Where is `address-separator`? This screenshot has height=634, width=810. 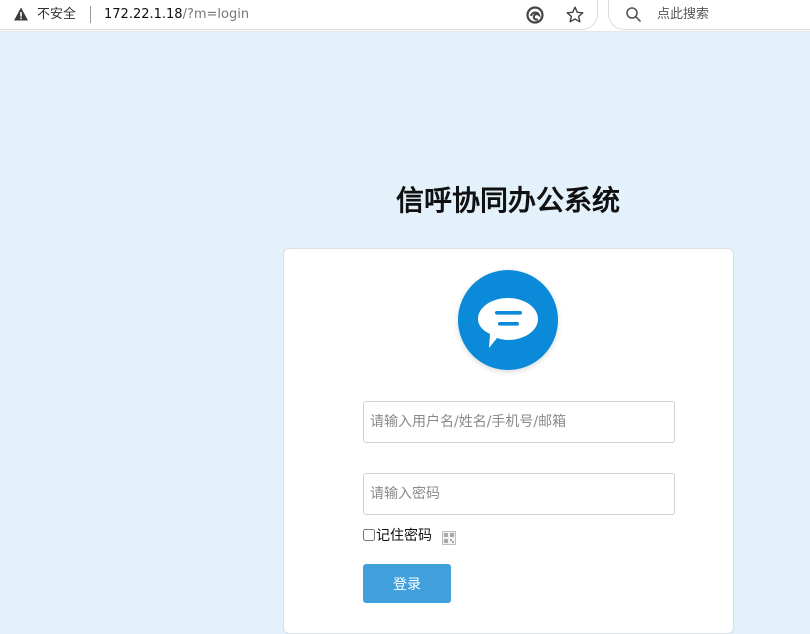 address-separator is located at coordinates (90, 14).